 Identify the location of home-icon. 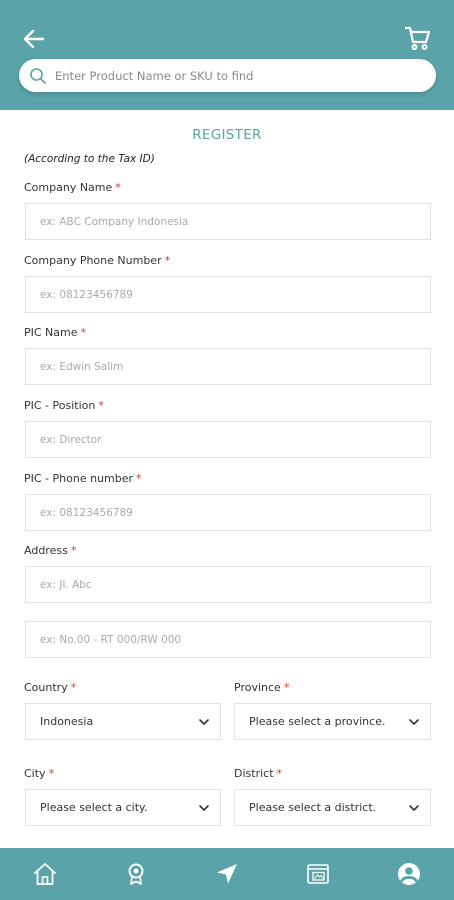
(45, 874).